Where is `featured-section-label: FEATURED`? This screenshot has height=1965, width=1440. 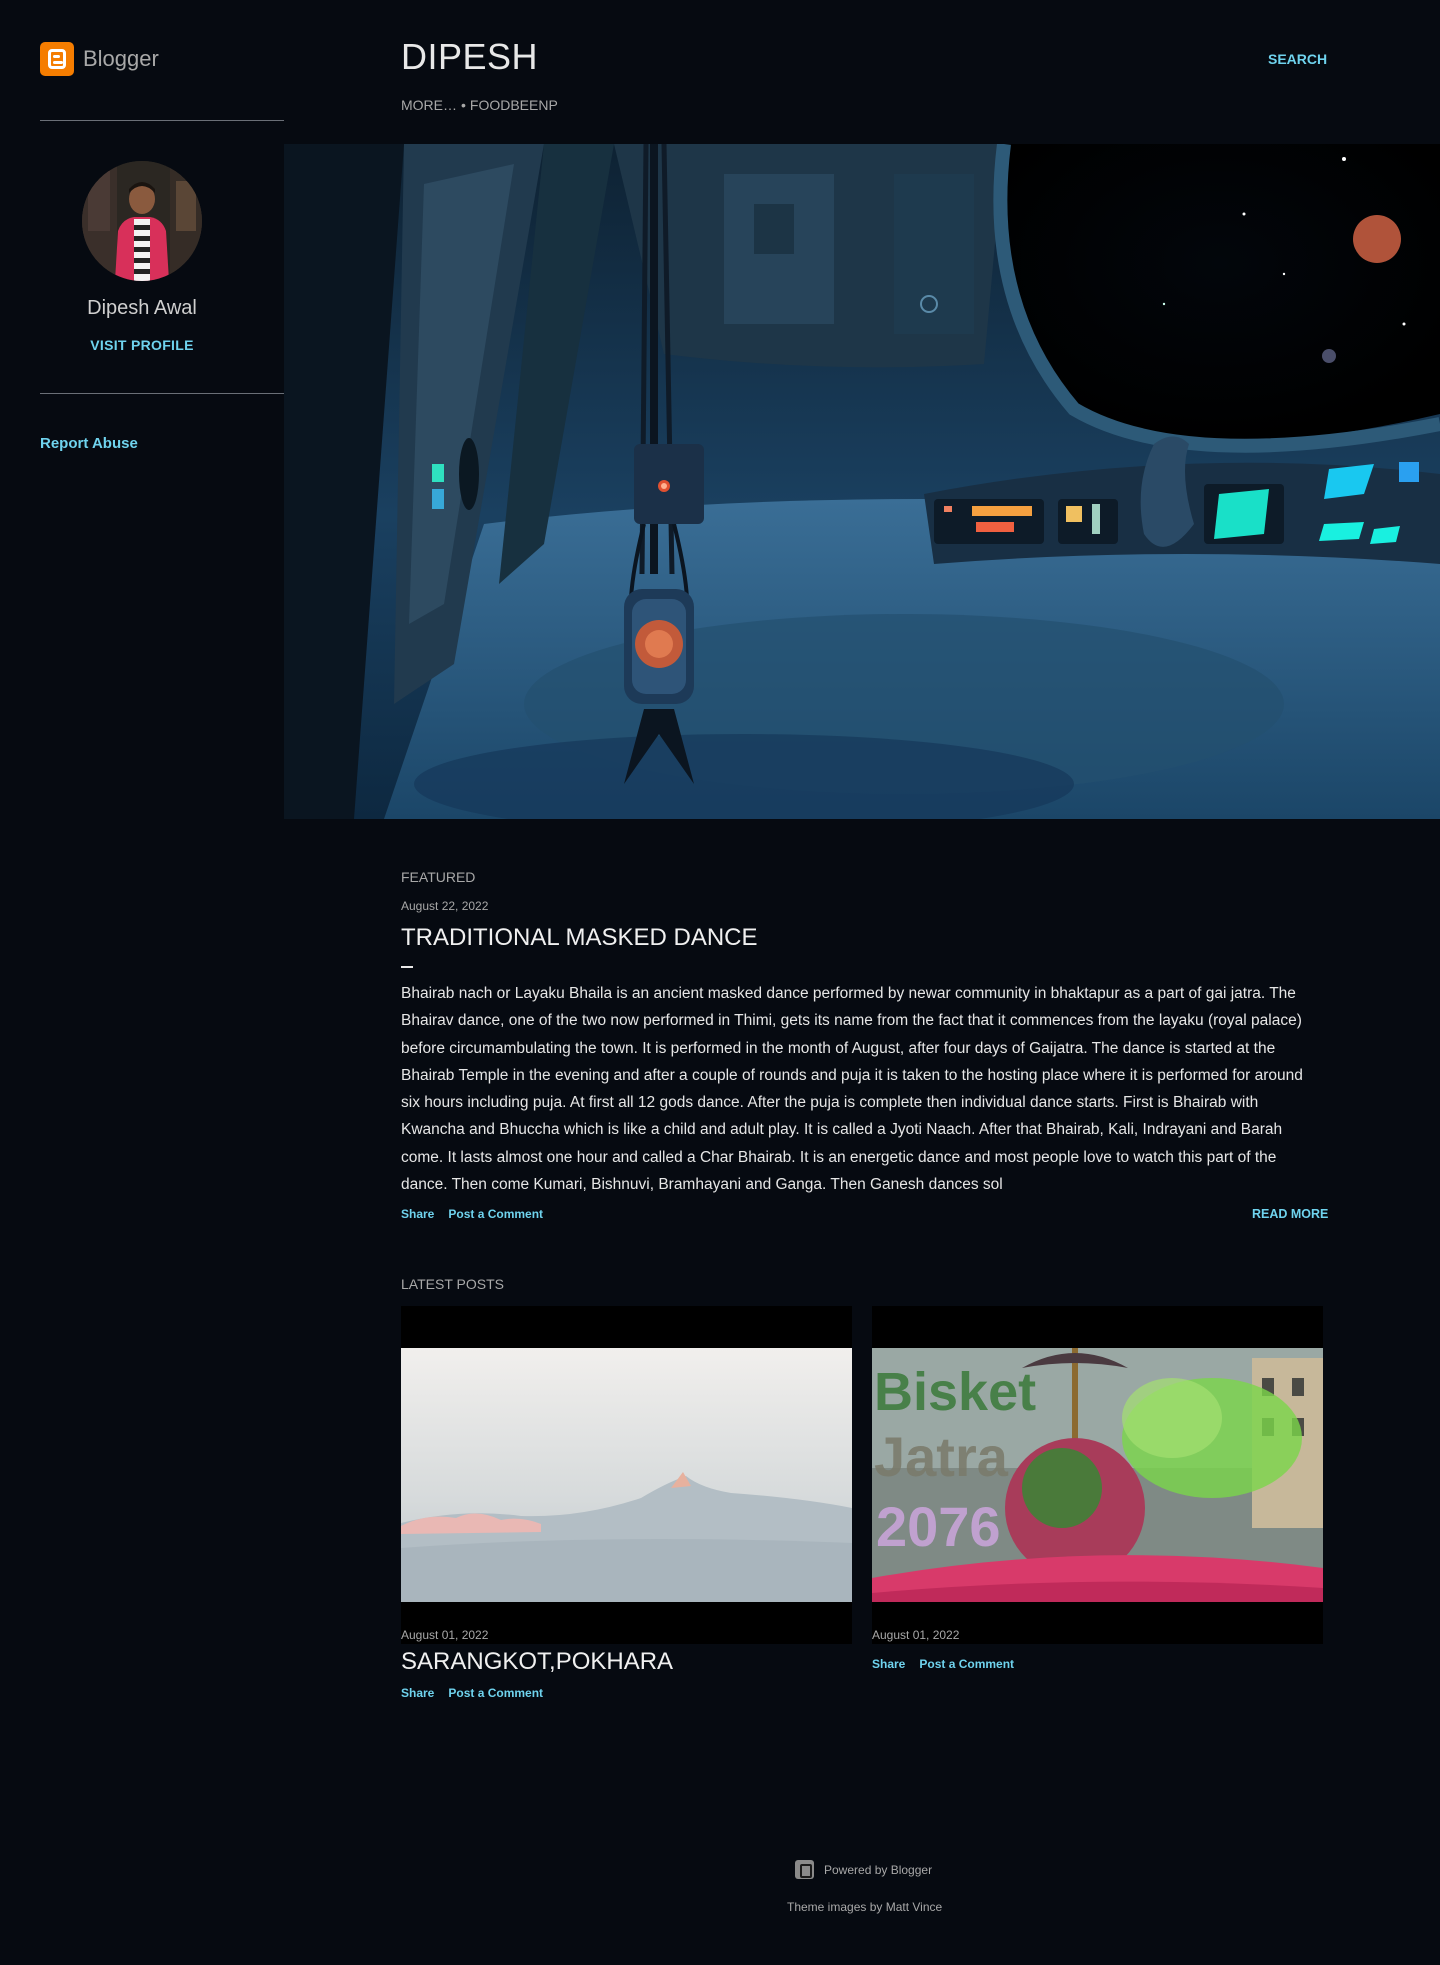 featured-section-label: FEATURED is located at coordinates (438, 877).